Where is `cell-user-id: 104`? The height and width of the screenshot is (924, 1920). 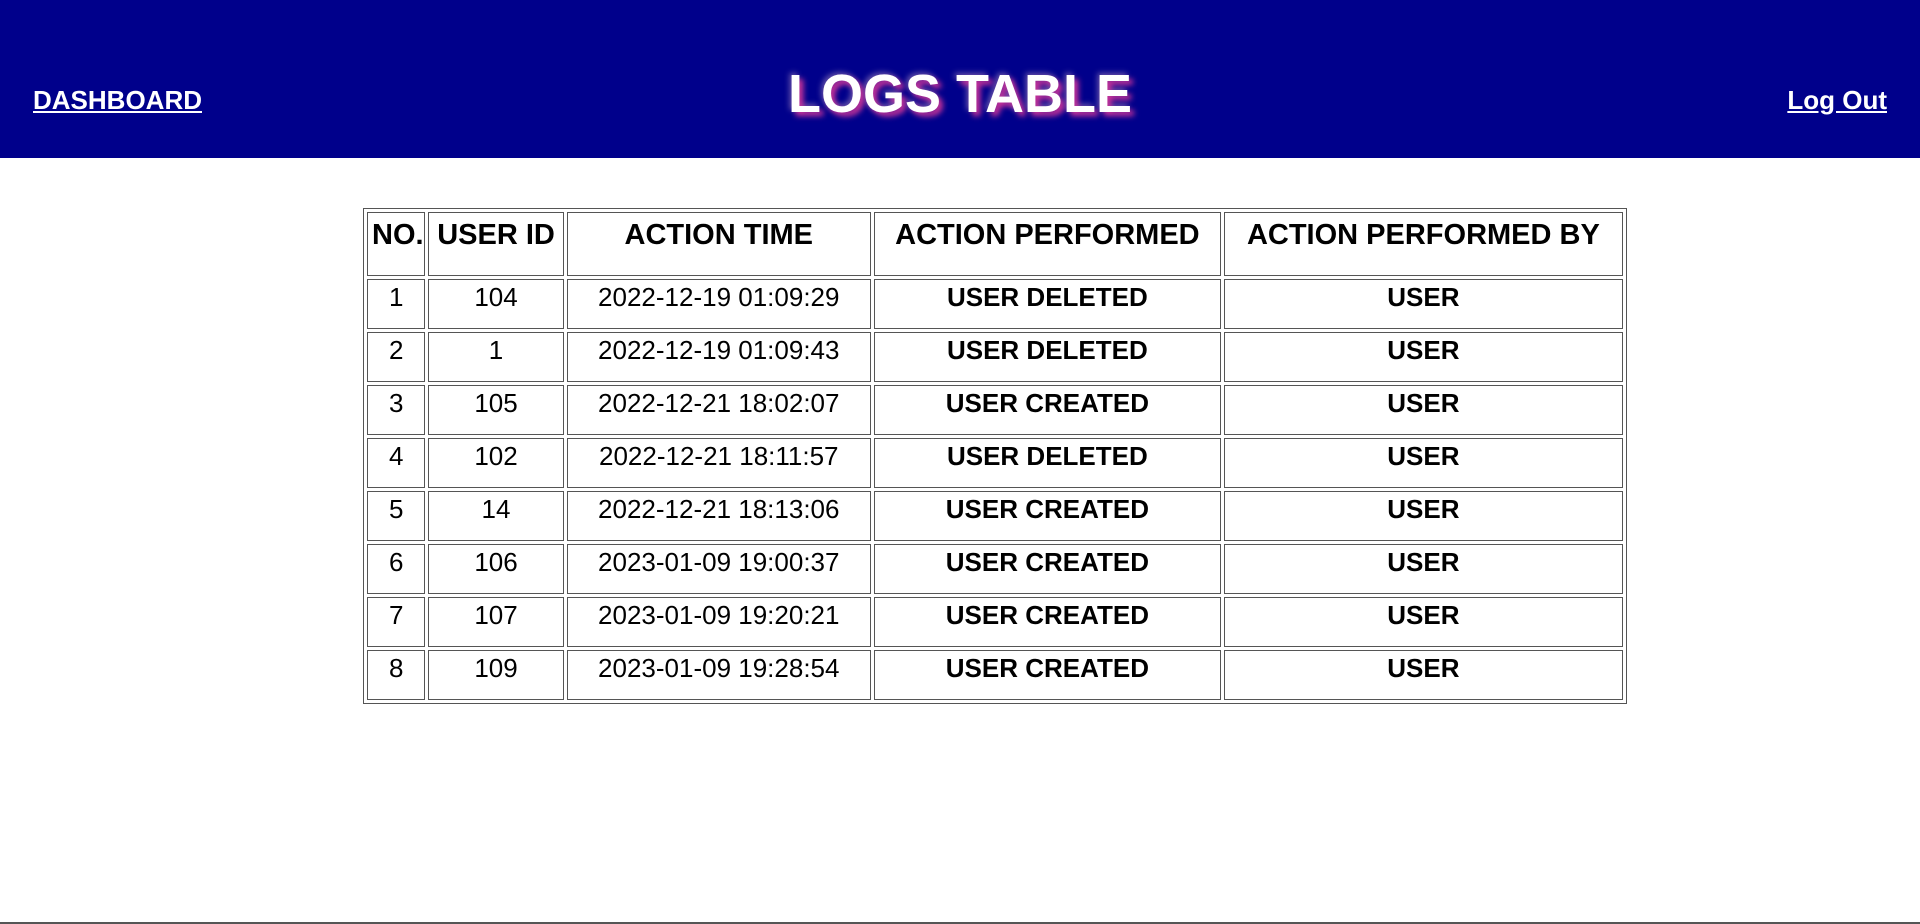
cell-user-id: 104 is located at coordinates (496, 304).